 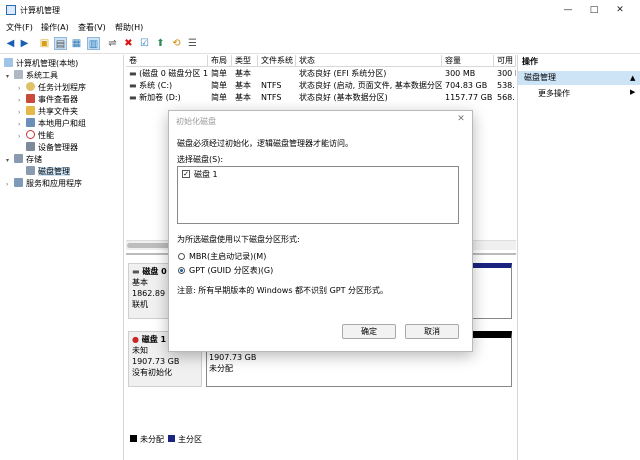 I want to click on column-header-volume: 卷, so click(x=167, y=61).